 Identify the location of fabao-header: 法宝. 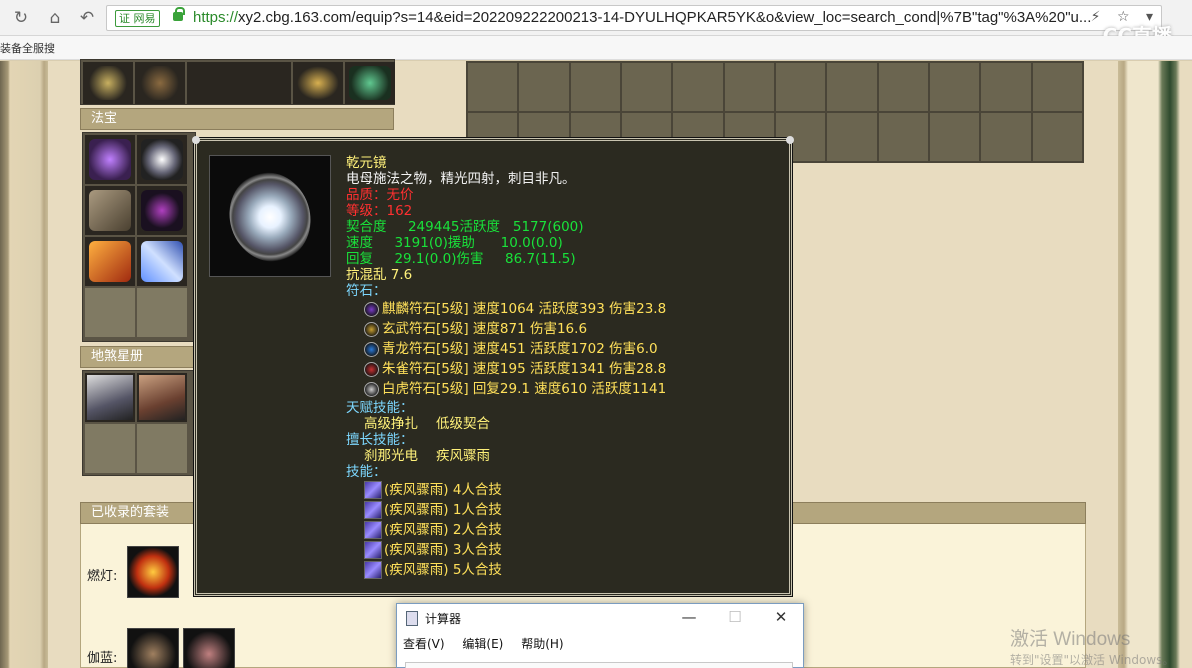
(237, 119).